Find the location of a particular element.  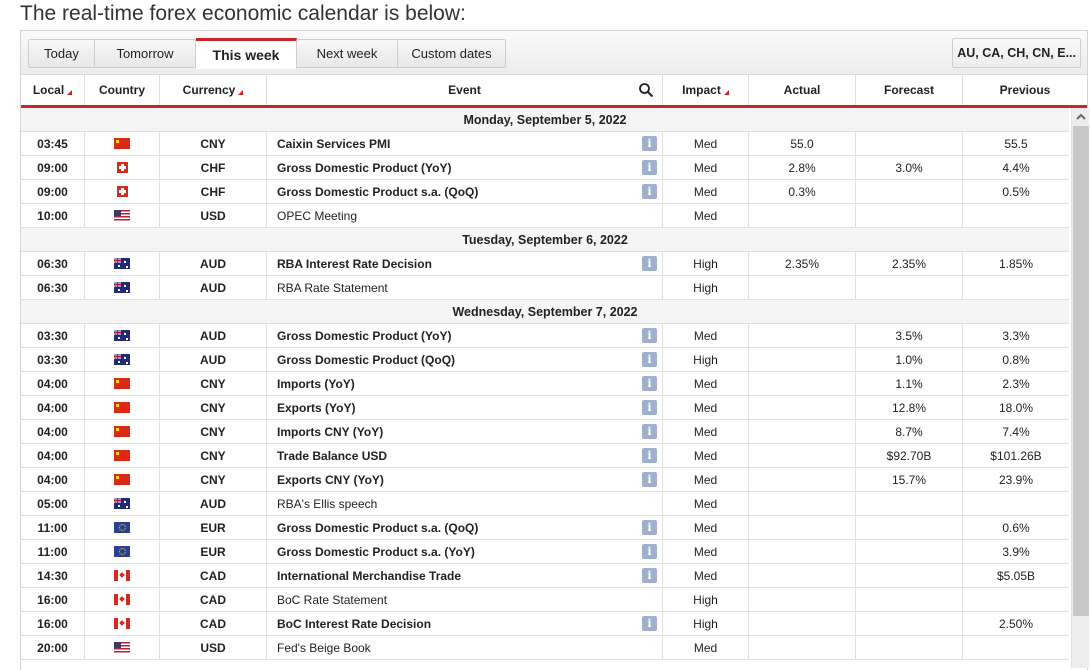

event-name-cell: International Merchandise Trade i is located at coordinates (465, 575).